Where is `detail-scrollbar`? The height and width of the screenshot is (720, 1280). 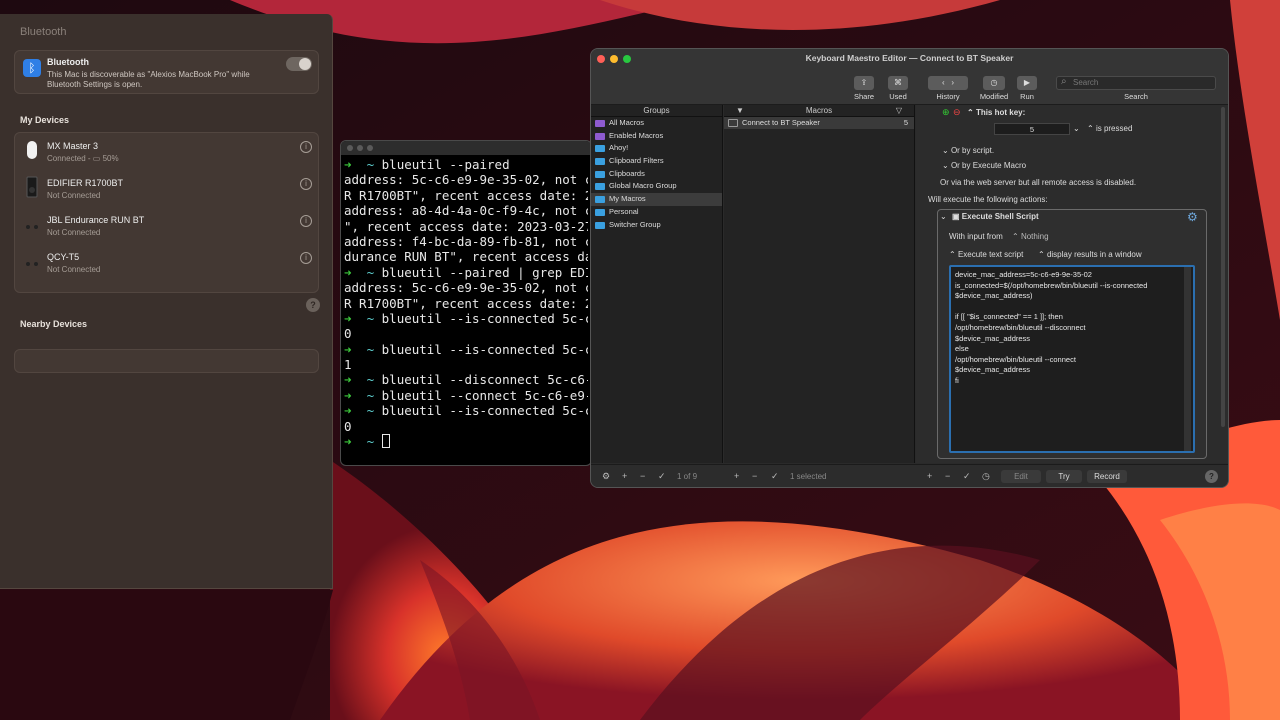 detail-scrollbar is located at coordinates (1223, 267).